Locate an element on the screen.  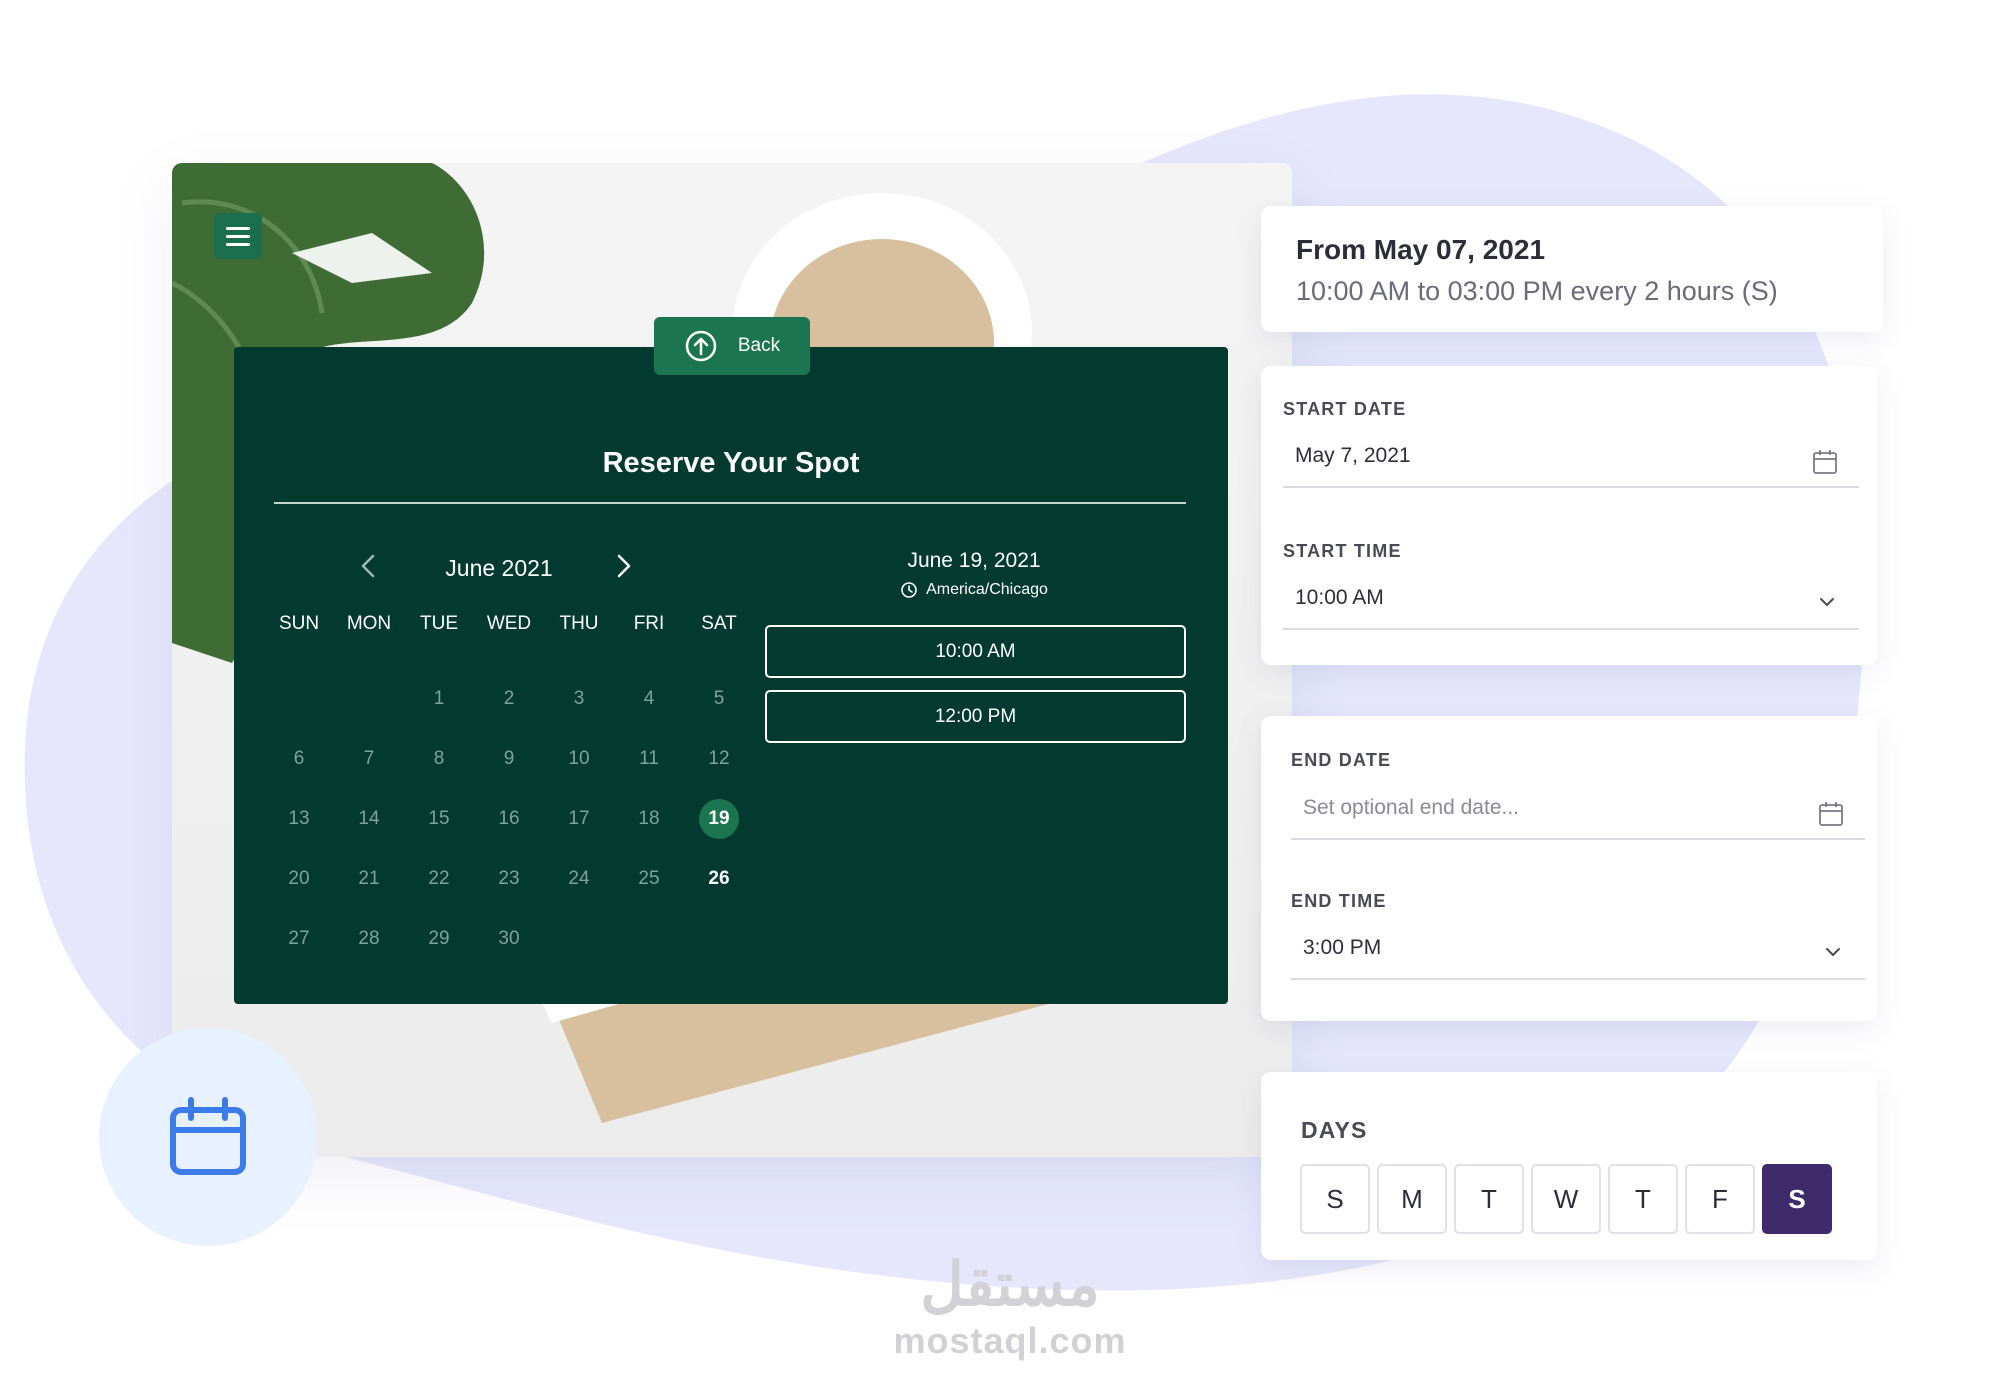
day-cell: 2 is located at coordinates (509, 698).